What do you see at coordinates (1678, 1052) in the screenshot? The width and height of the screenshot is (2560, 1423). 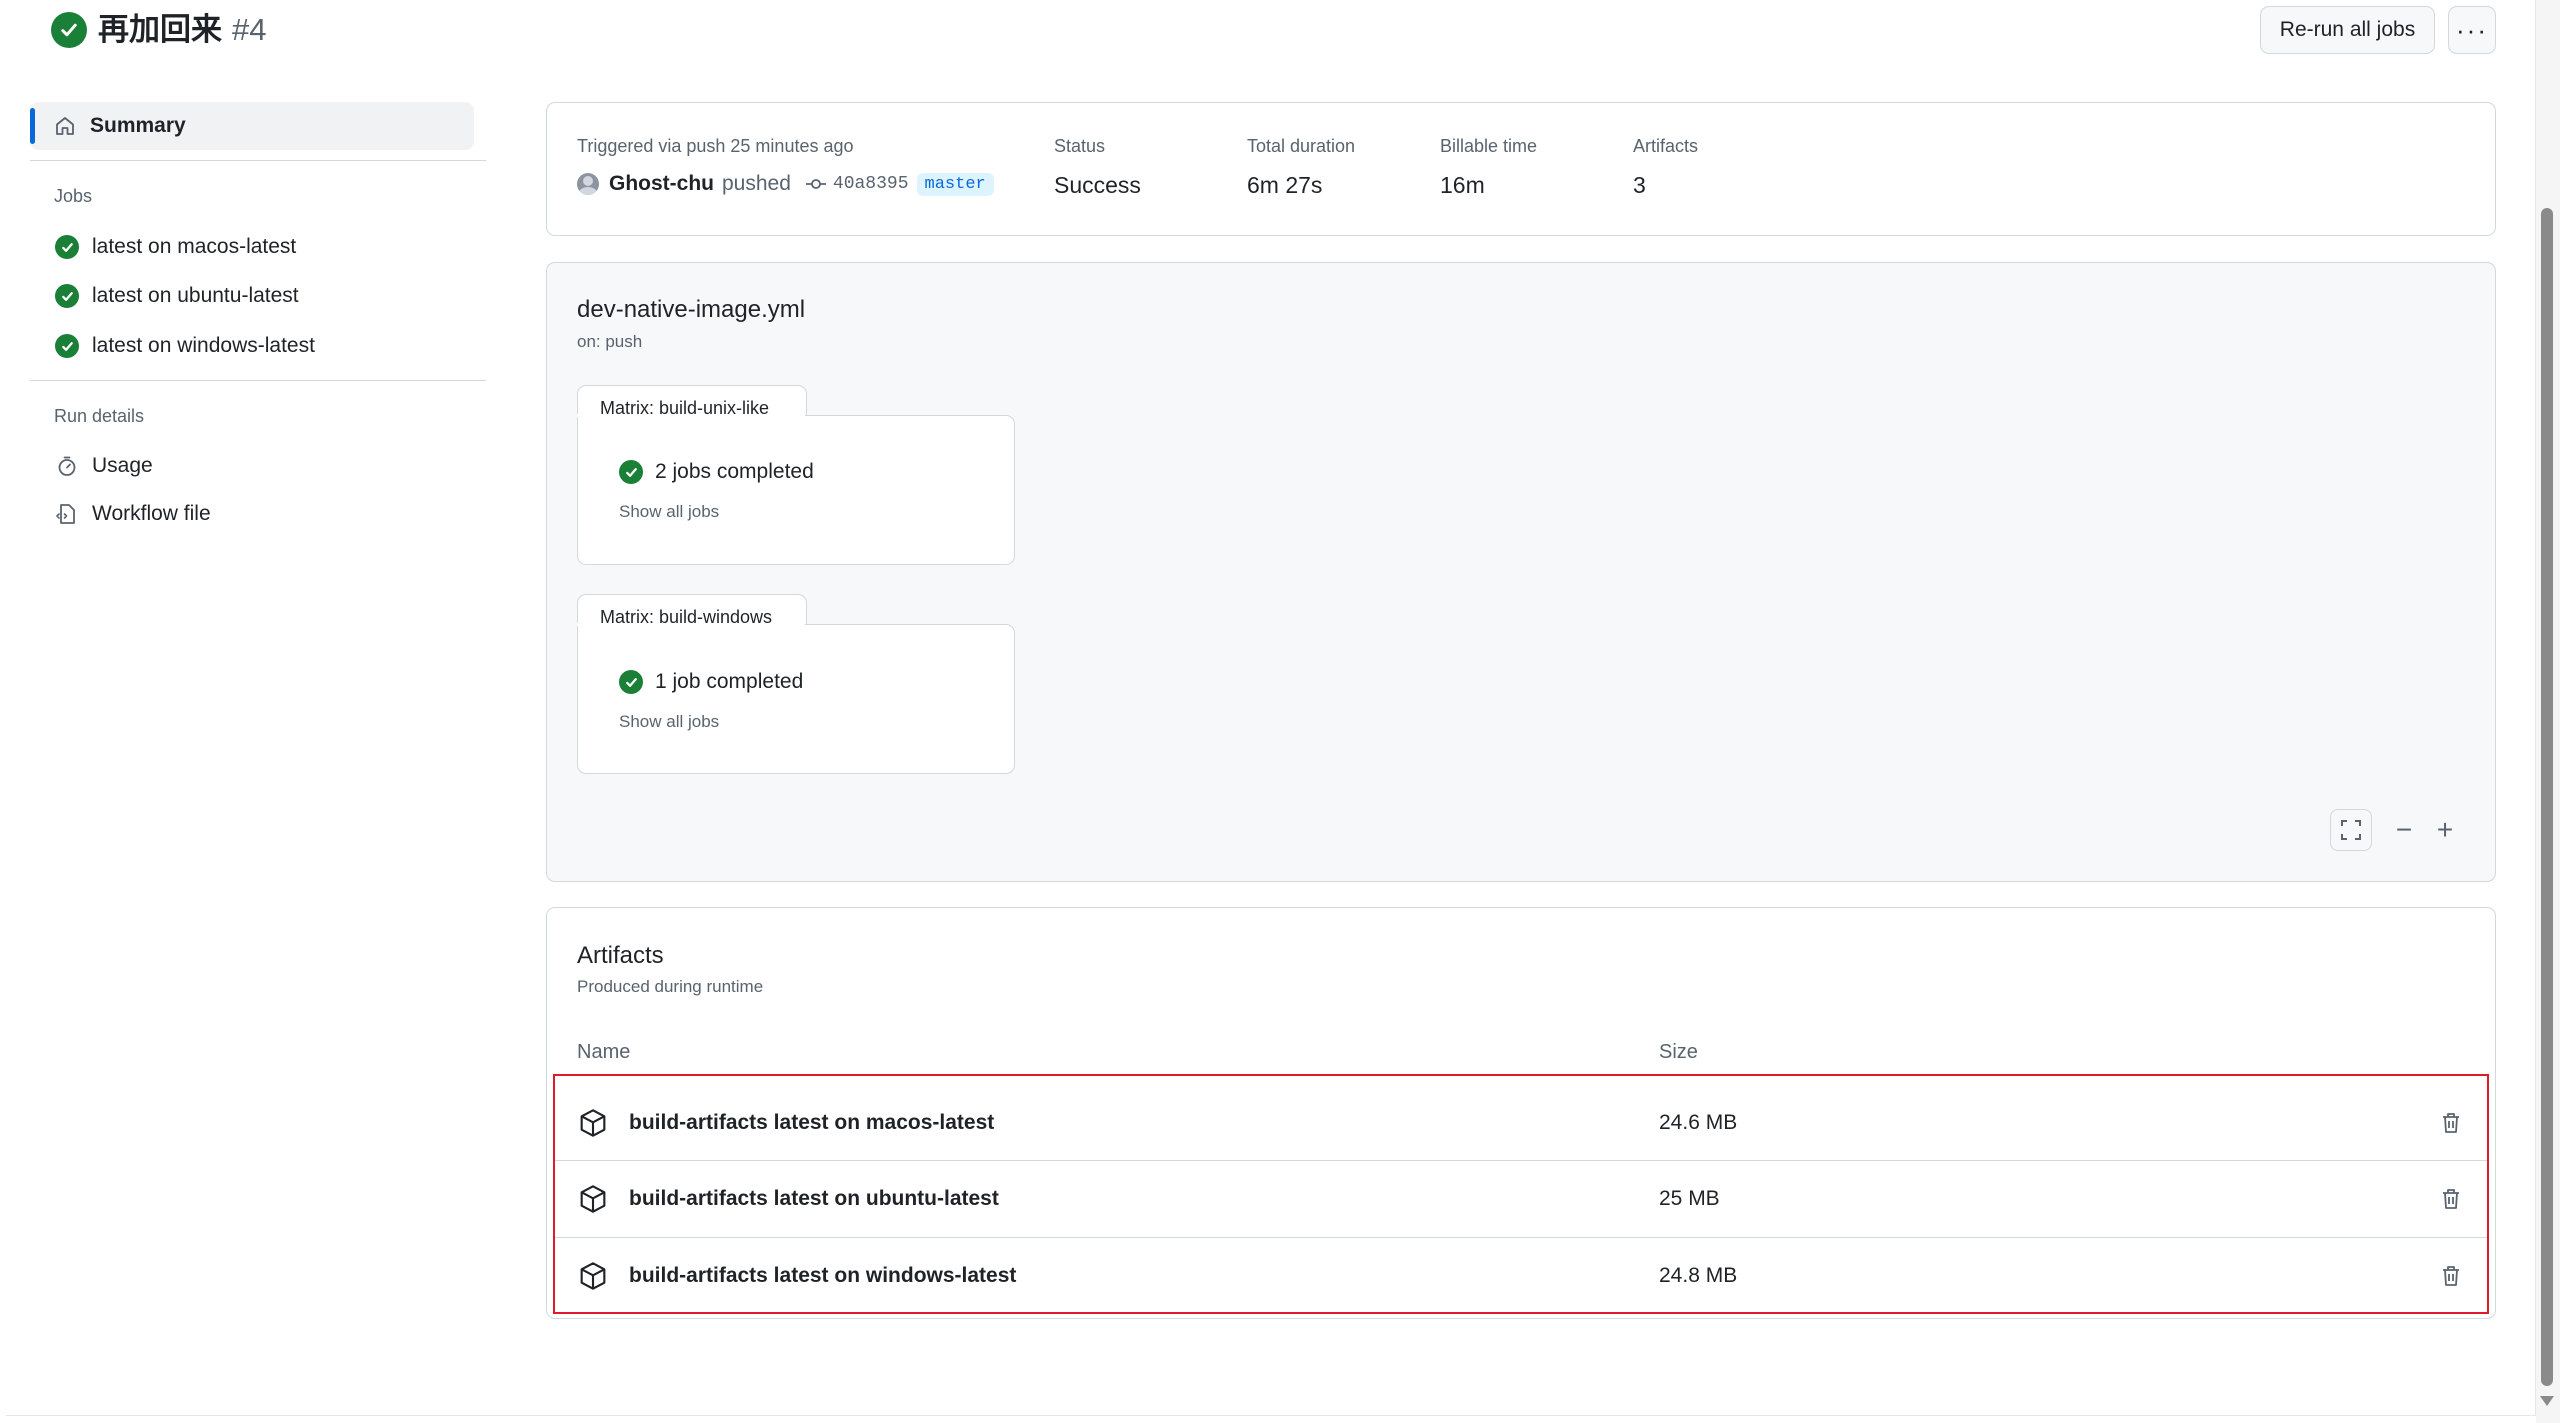 I see `column-header-size: Size` at bounding box center [1678, 1052].